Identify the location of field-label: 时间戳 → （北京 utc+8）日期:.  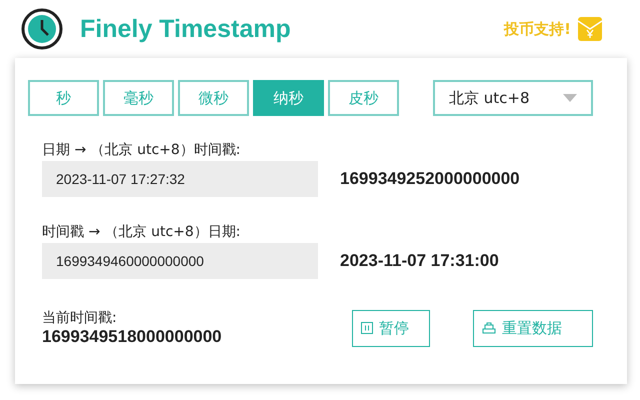
(142, 232).